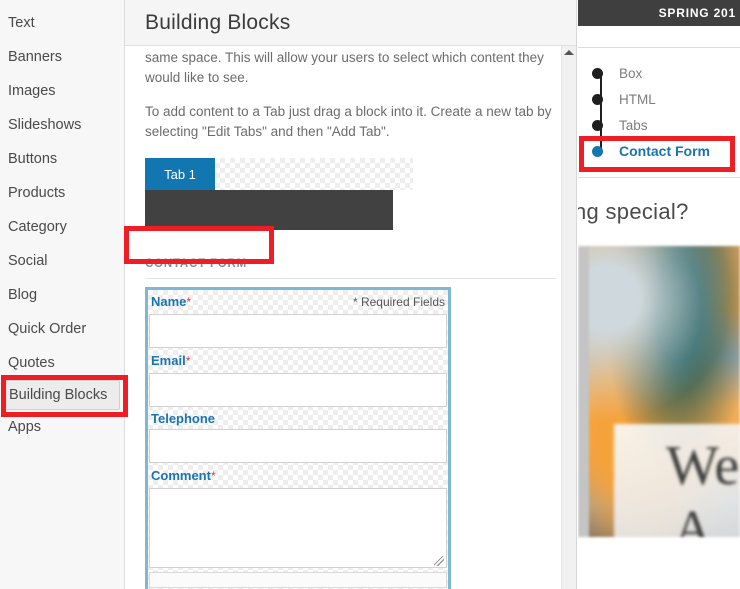 This screenshot has height=589, width=740. What do you see at coordinates (298, 331) in the screenshot?
I see `name-input` at bounding box center [298, 331].